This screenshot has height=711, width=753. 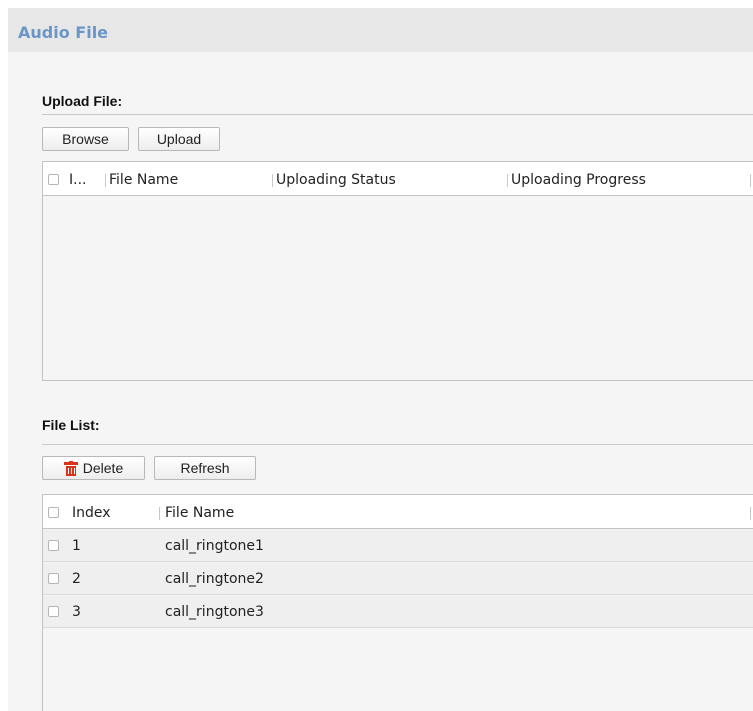 What do you see at coordinates (199, 513) in the screenshot?
I see `file-list-col-file-name: File Name` at bounding box center [199, 513].